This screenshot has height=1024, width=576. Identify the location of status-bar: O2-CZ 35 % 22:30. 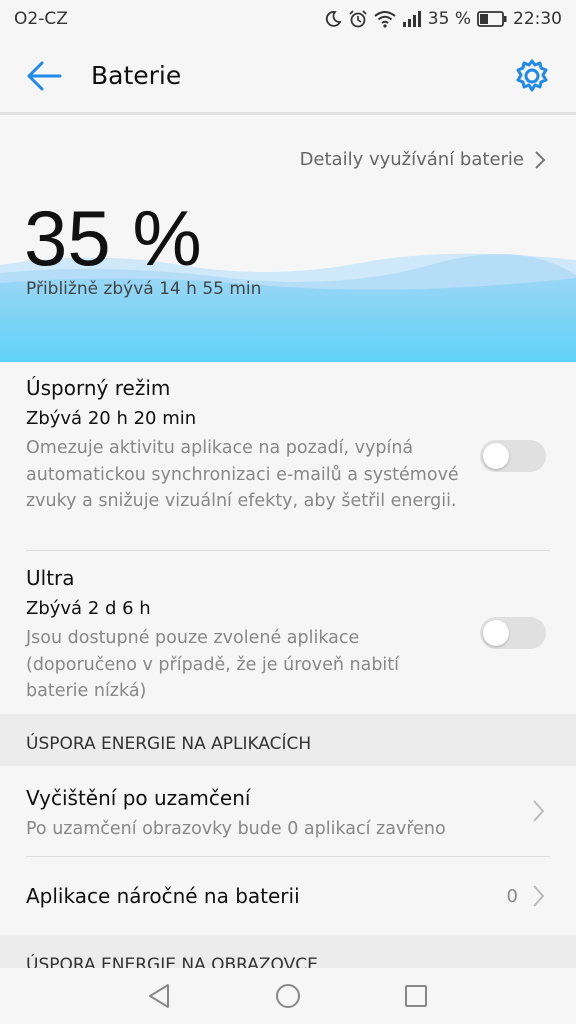
(288, 19).